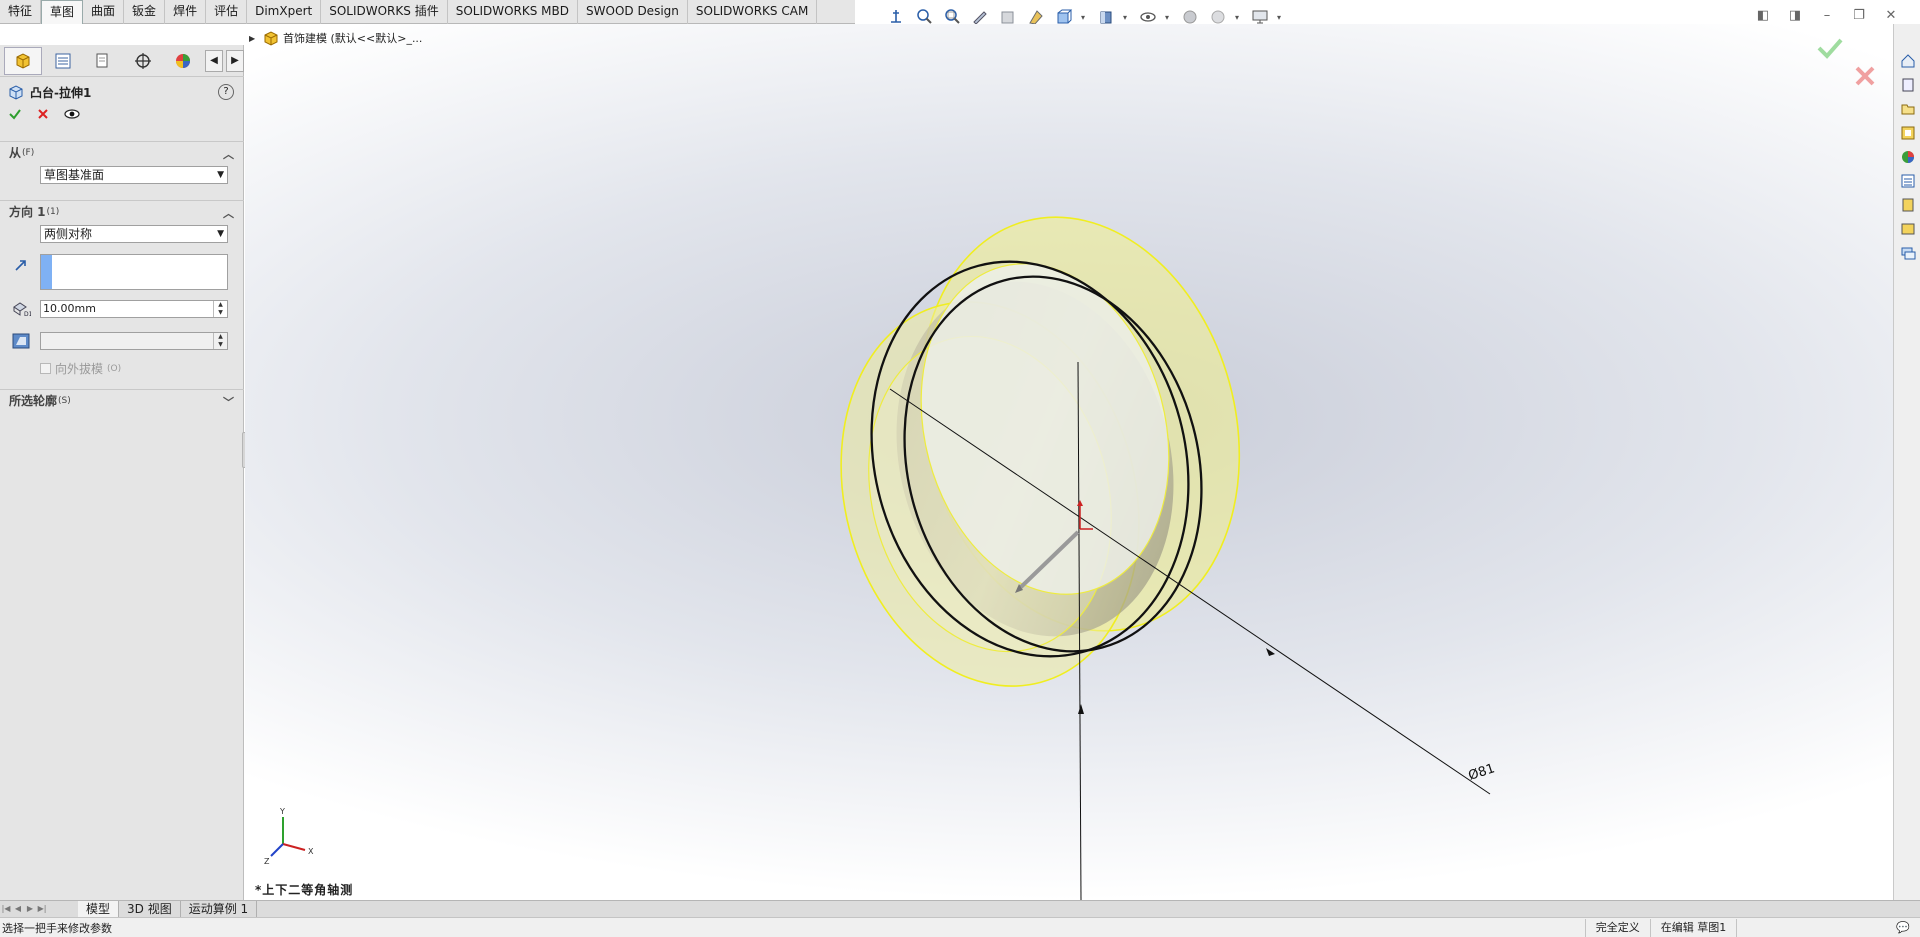 The image size is (1920, 937). What do you see at coordinates (30, 909) in the screenshot?
I see `next-tab-arrow: ▶` at bounding box center [30, 909].